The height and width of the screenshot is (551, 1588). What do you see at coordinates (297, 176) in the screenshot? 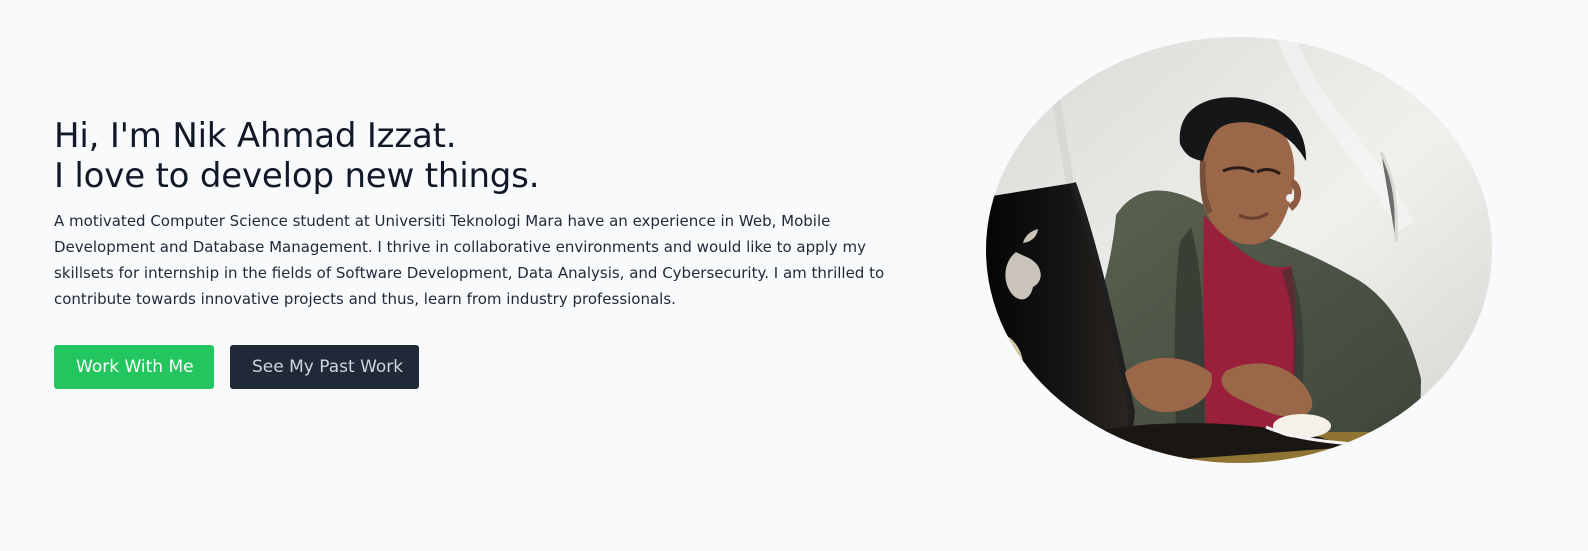
I see `hero-title-line-2: I love to develop new things.` at bounding box center [297, 176].